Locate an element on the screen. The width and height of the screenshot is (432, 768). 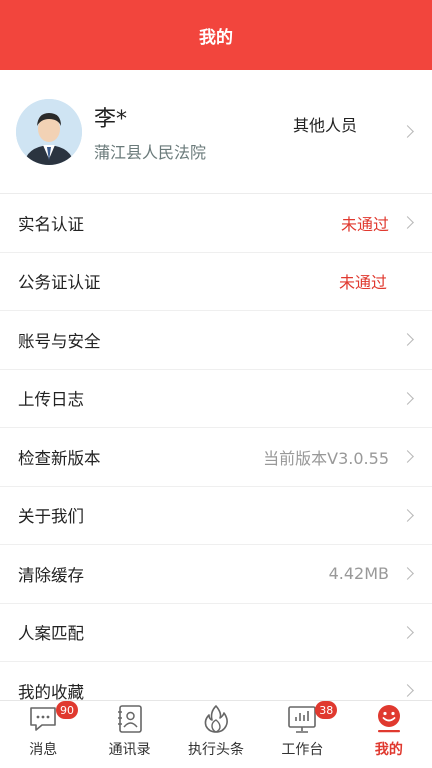
menu-item-clear-cache: 清除缓存 4.42MB is located at coordinates (216, 574).